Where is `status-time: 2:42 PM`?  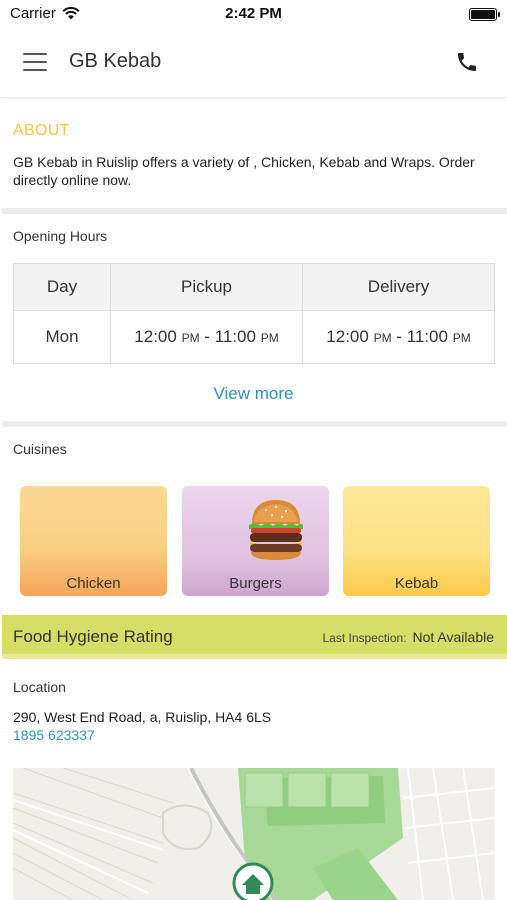
status-time: 2:42 PM is located at coordinates (253, 13).